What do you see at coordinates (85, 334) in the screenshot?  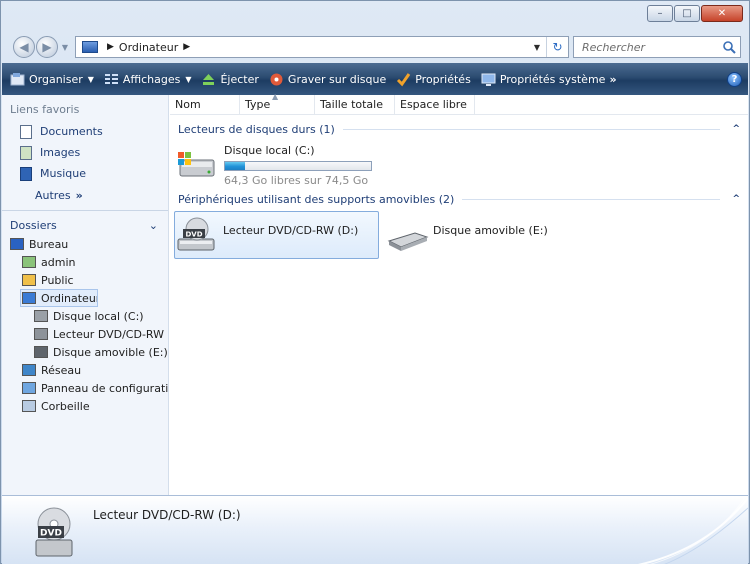 I see `tree-item: Lecteur DVD/CD-RW (D:)` at bounding box center [85, 334].